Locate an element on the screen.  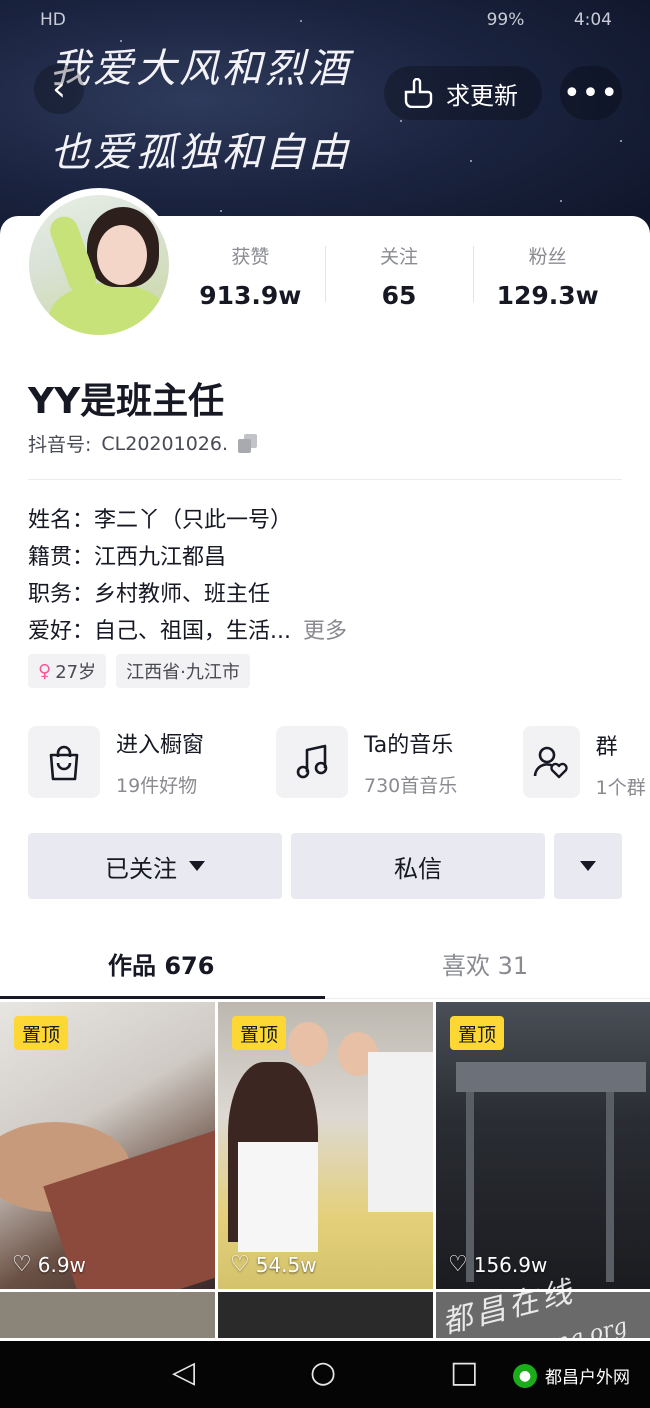
status-bar-right: 99% 4:04 is located at coordinates (549, 23).